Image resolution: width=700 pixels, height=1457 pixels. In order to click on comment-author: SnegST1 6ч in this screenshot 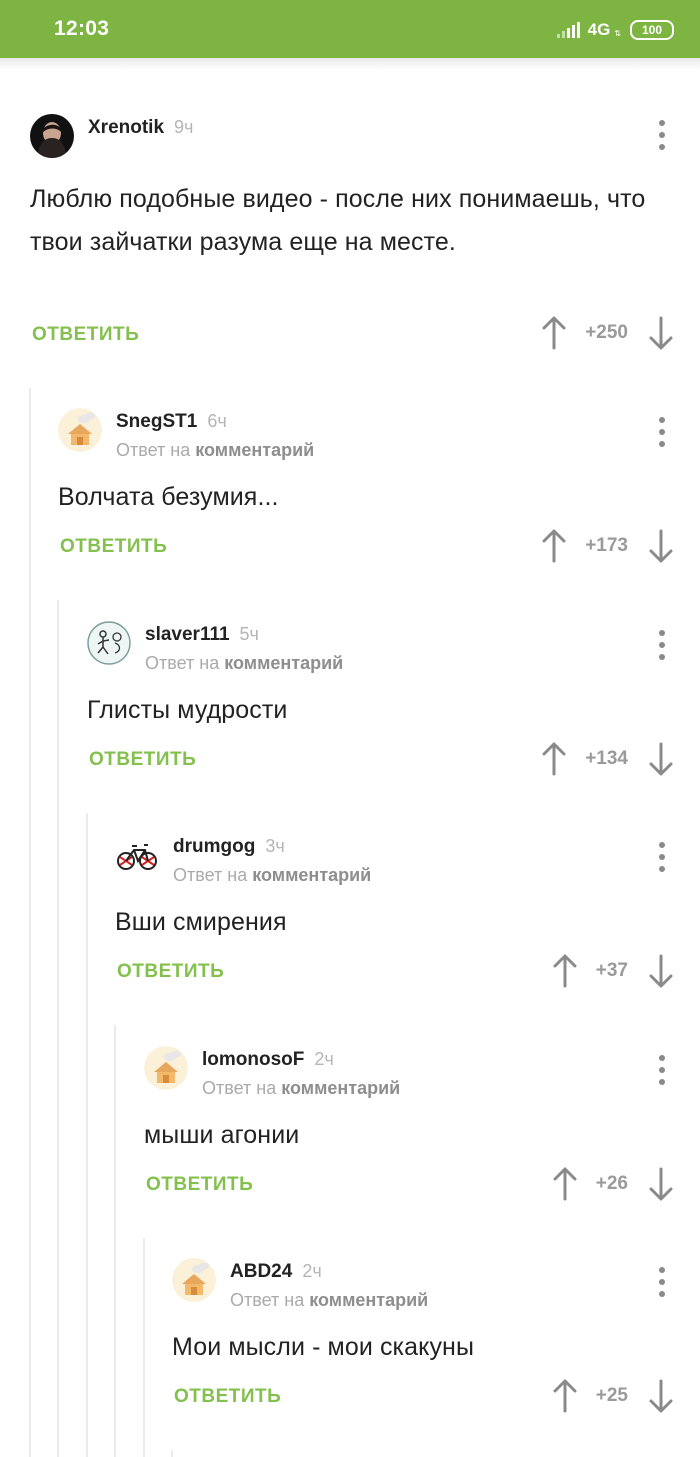, I will do `click(171, 422)`.